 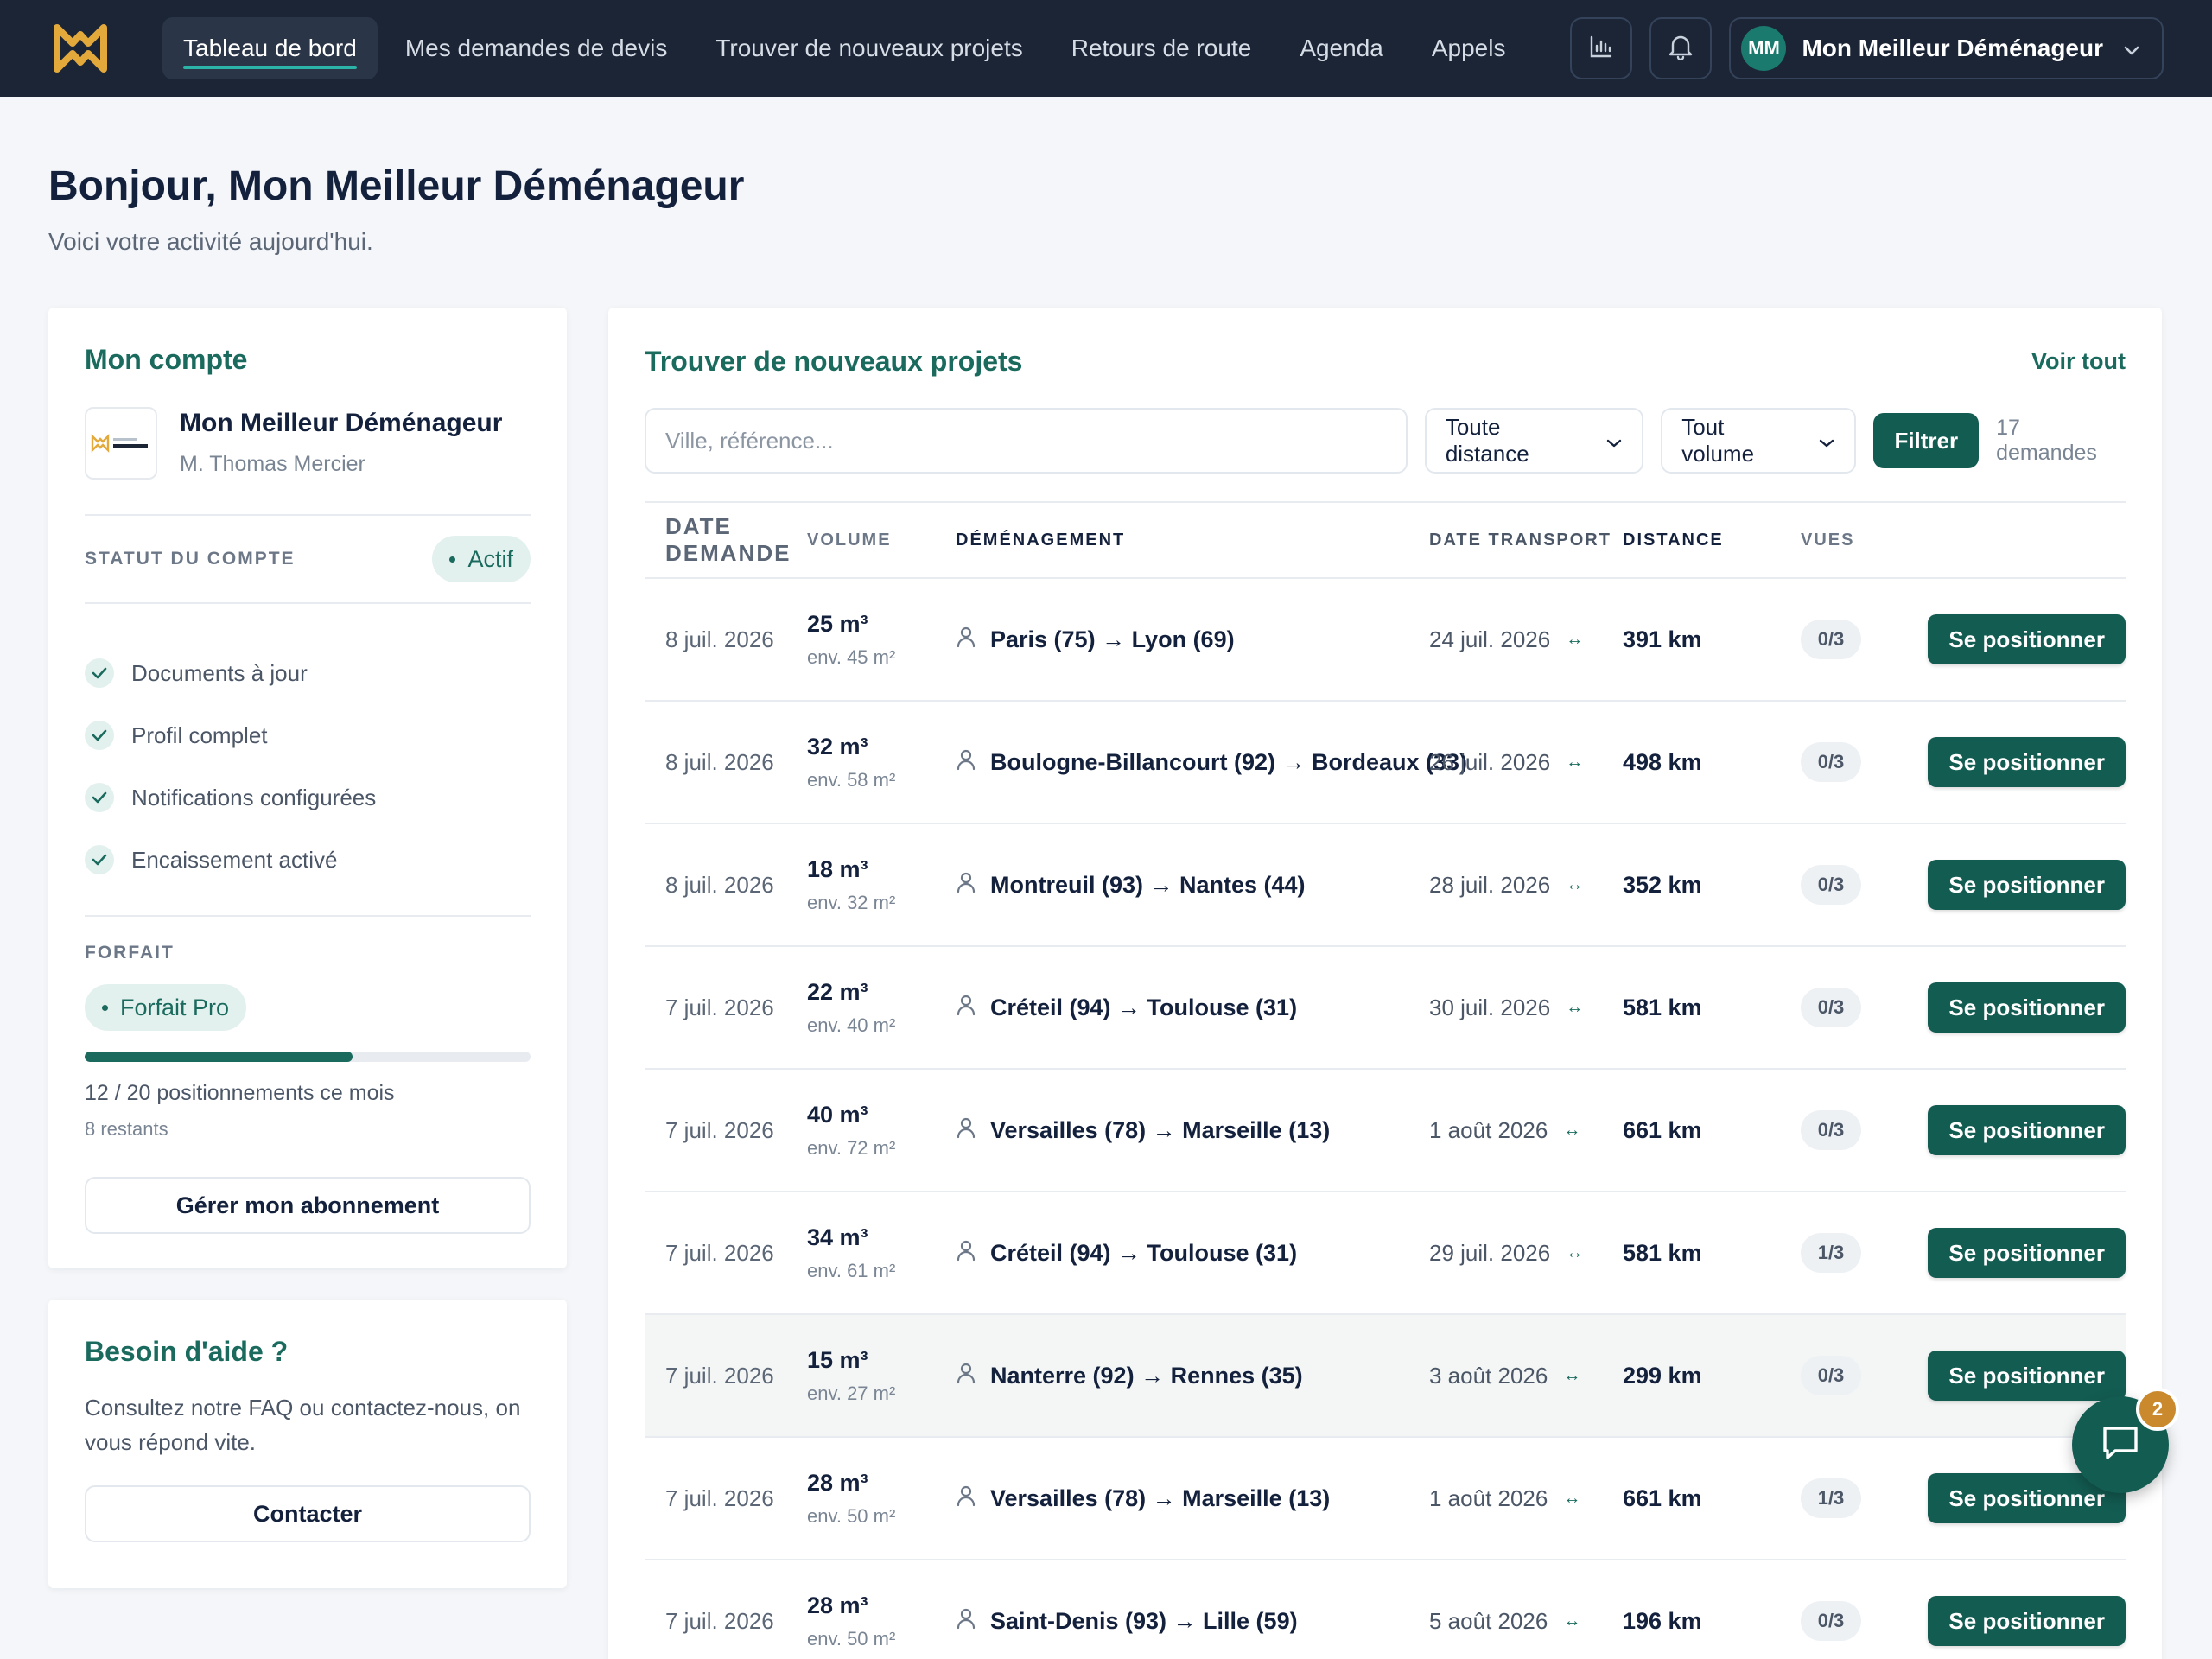 I want to click on volume-value: 25 m³, so click(x=837, y=623).